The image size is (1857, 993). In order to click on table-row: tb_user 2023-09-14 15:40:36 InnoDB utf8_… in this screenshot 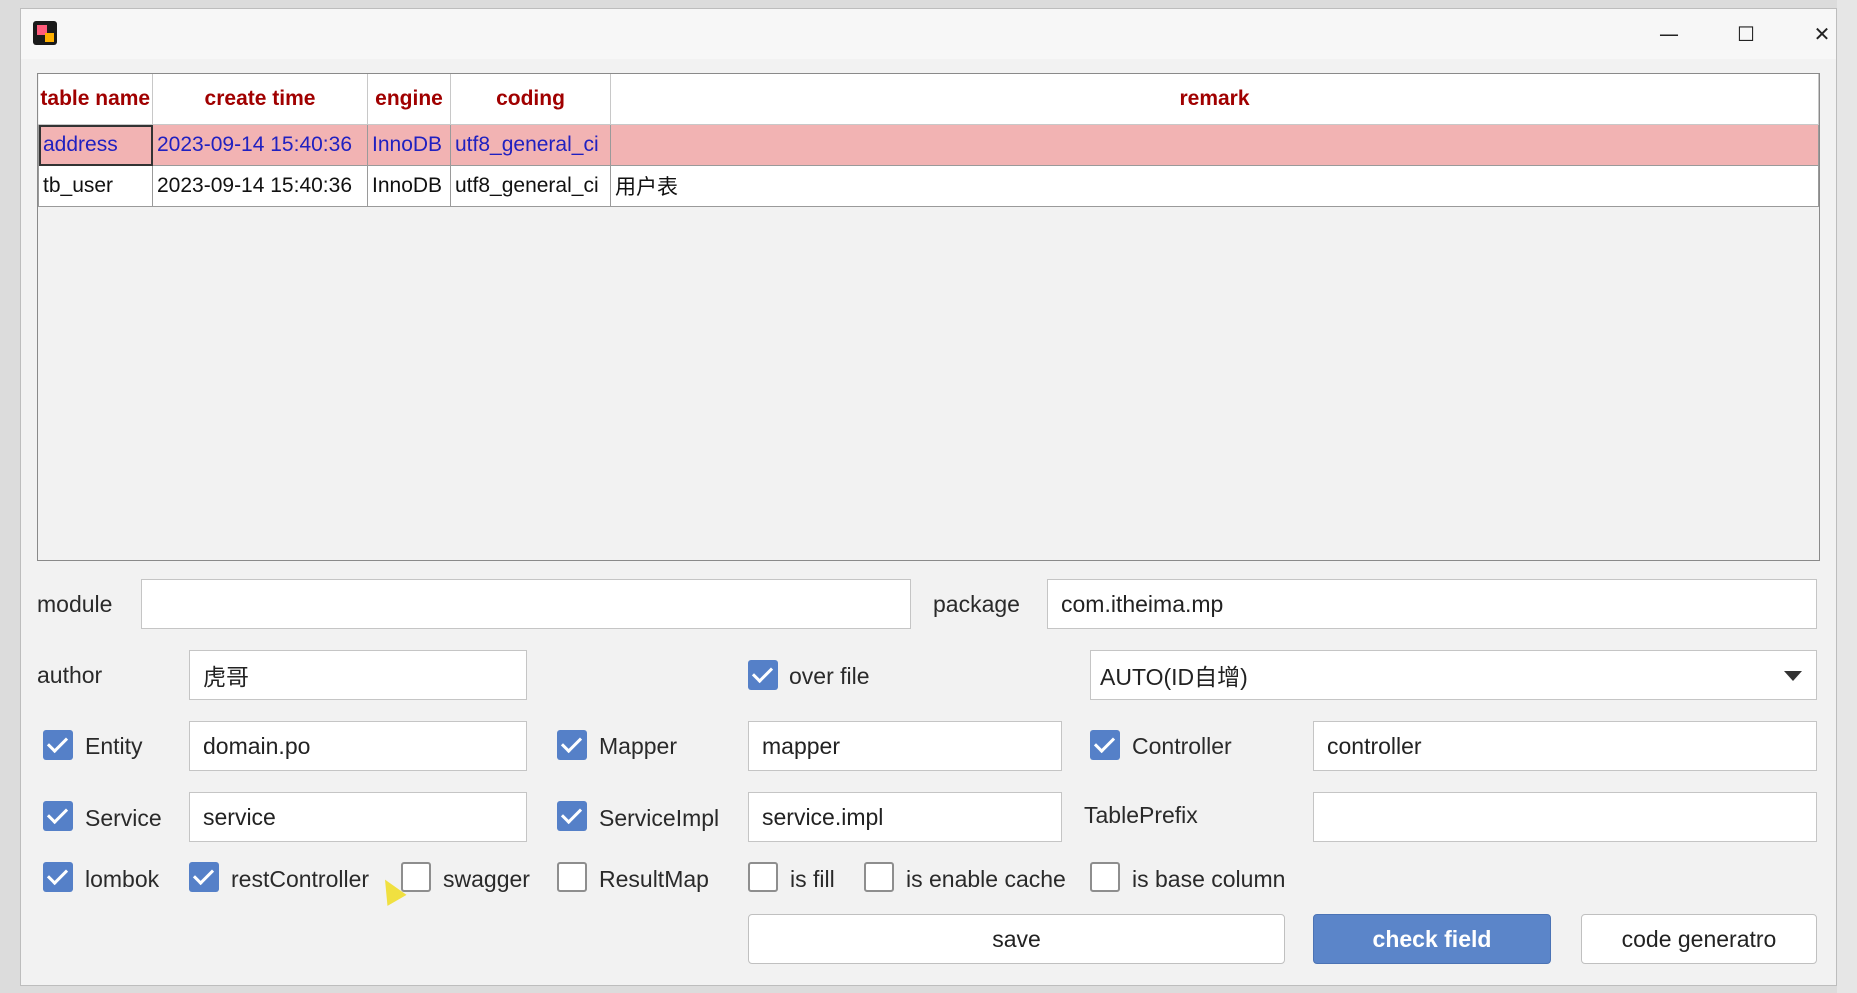, I will do `click(928, 186)`.